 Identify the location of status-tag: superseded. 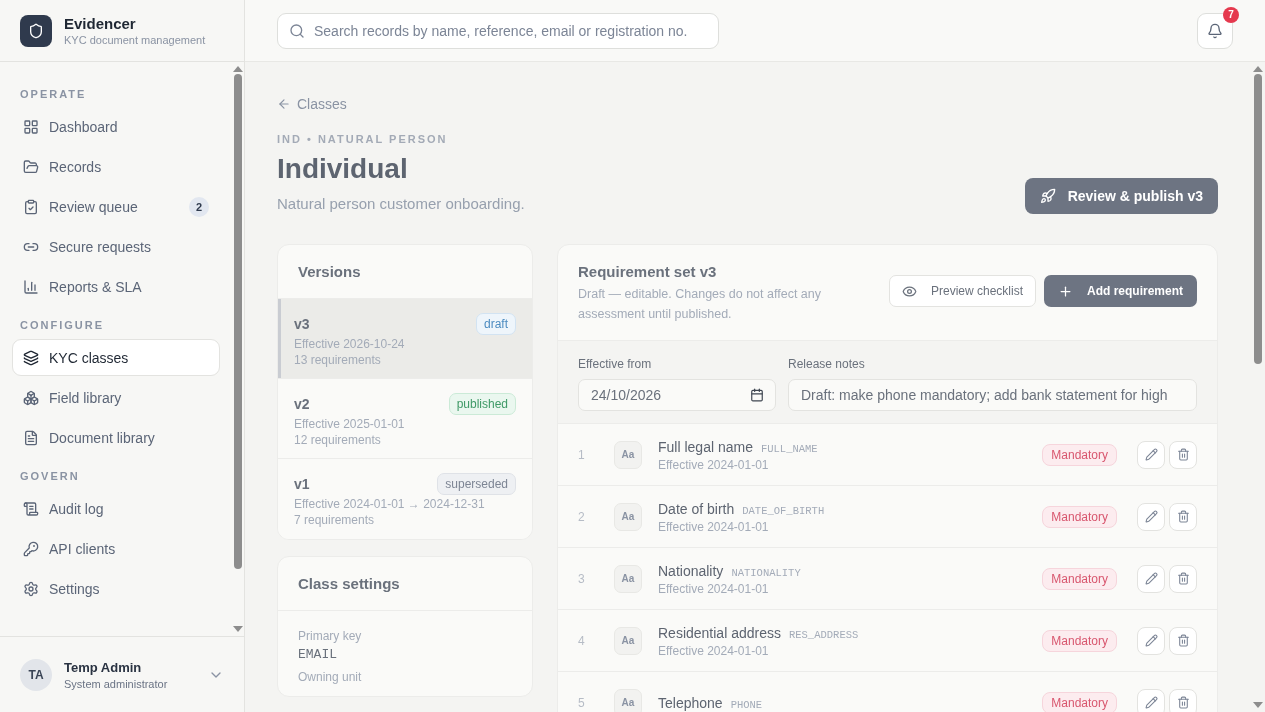
(476, 484).